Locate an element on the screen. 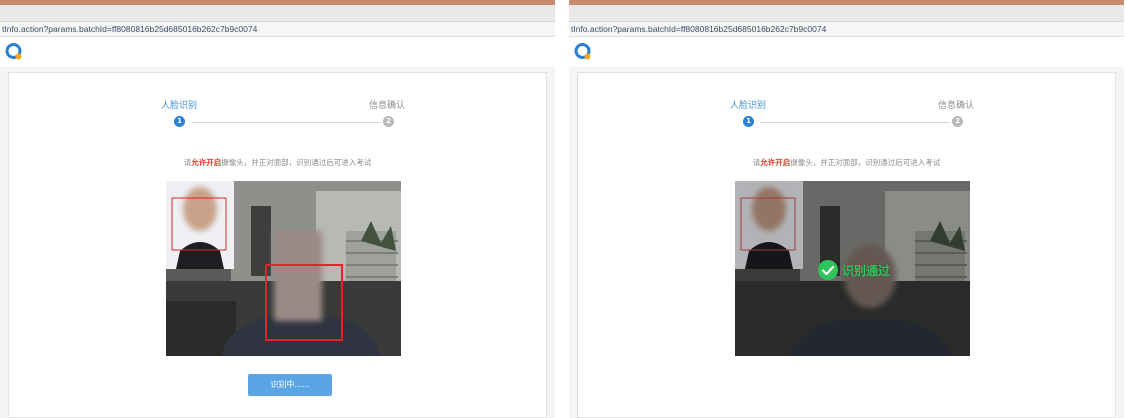 The width and height of the screenshot is (1126, 418). camera-preview: 识别通过 is located at coordinates (852, 268).